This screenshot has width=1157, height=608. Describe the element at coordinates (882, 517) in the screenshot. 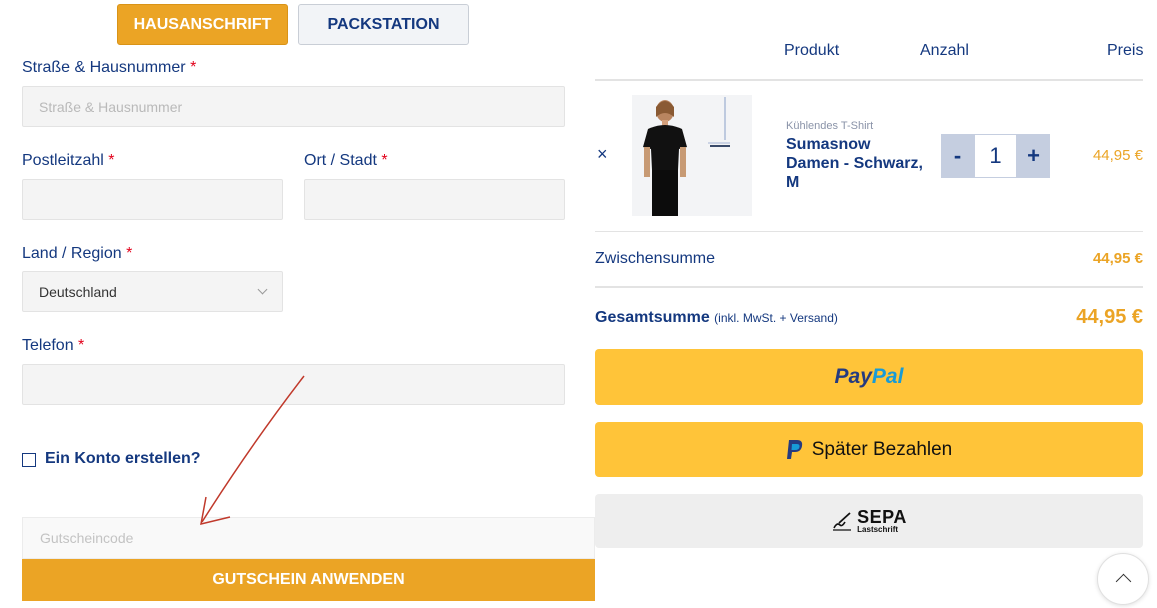

I see `sepa-logo-text: SEPA` at that location.